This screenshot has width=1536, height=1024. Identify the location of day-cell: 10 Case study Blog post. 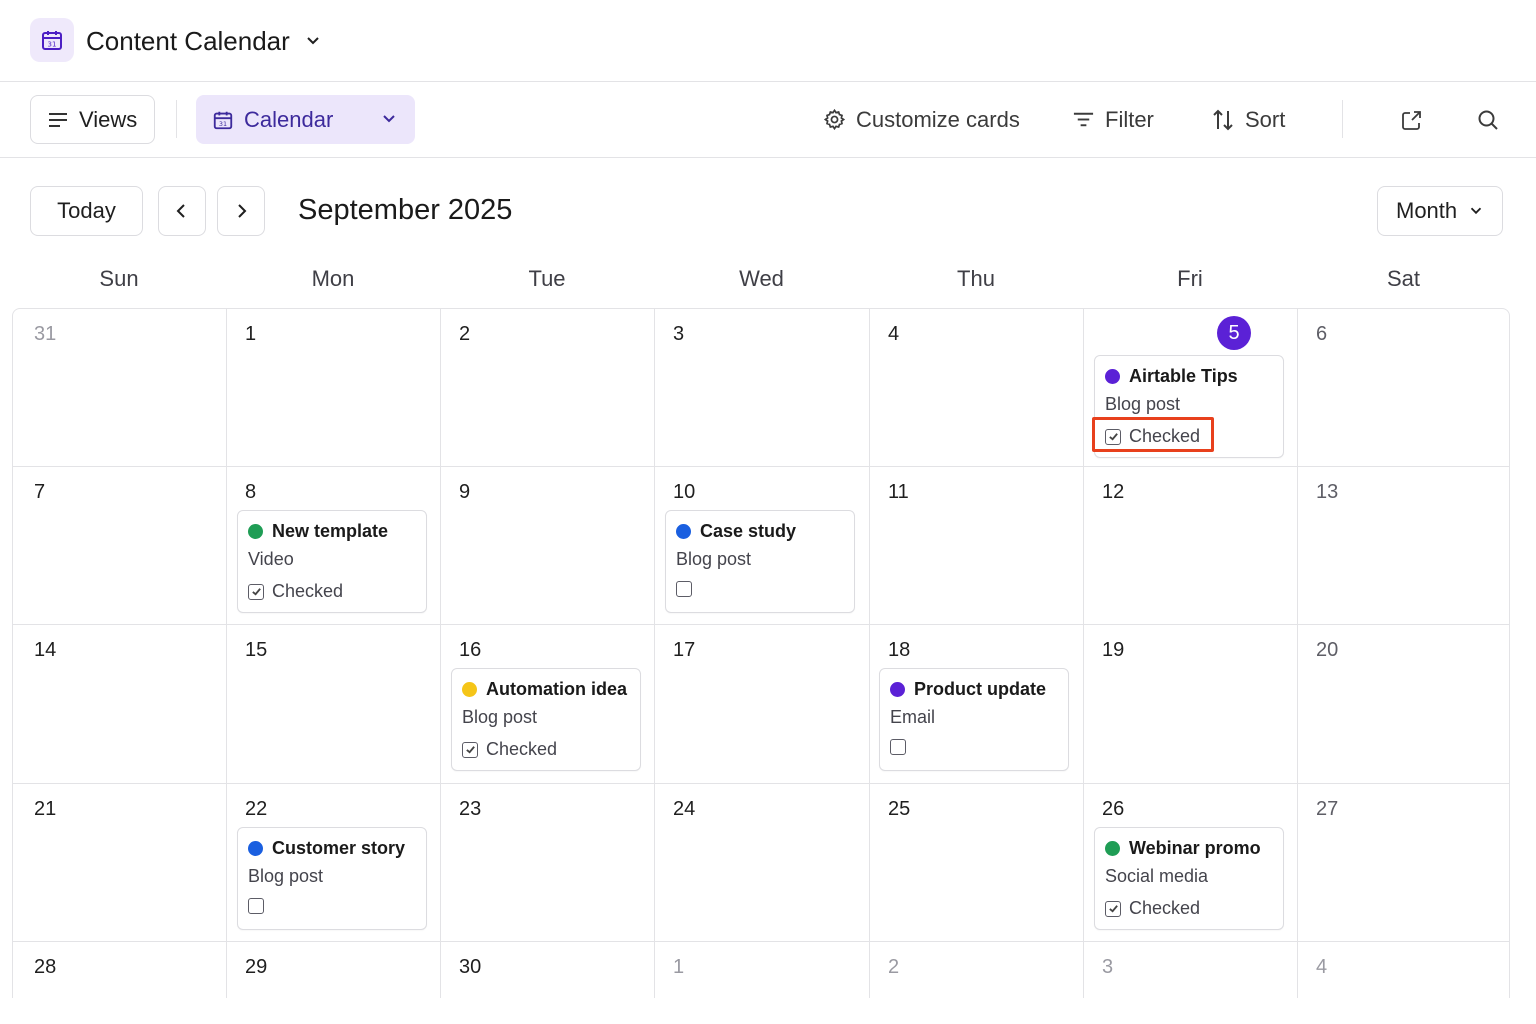
(762, 546).